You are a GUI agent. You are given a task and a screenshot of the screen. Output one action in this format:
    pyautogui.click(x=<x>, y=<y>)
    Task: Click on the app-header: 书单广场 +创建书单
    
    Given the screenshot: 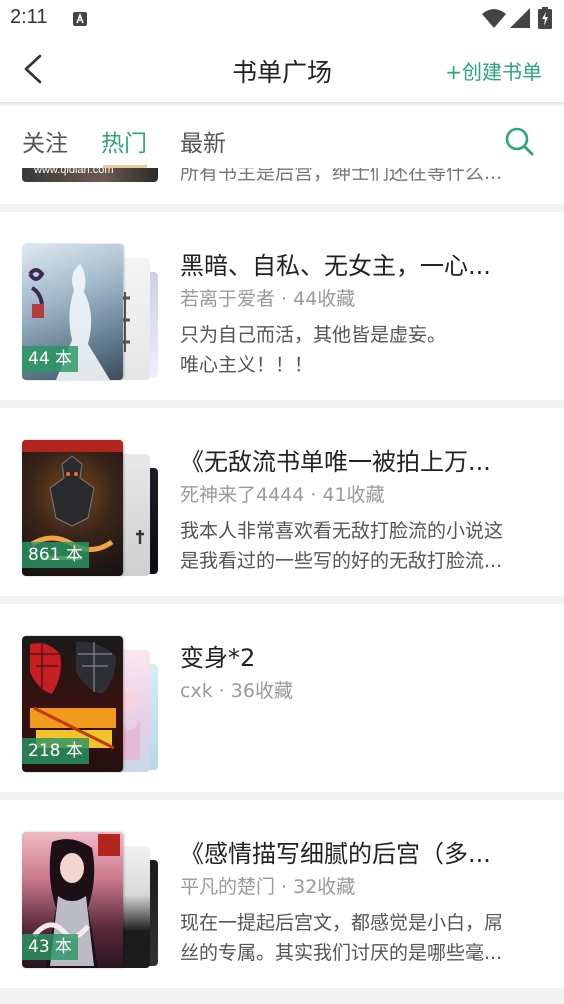 What is the action you would take?
    pyautogui.click(x=282, y=69)
    